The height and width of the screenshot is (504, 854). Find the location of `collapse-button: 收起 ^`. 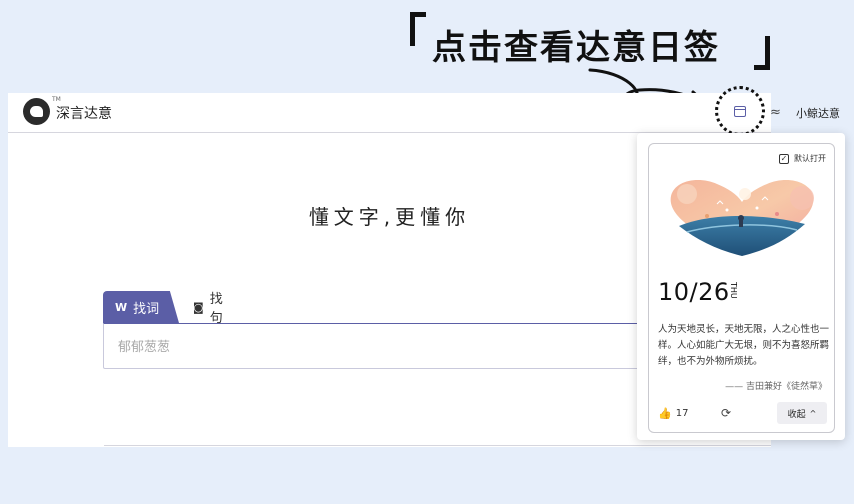

collapse-button: 收起 ^ is located at coordinates (802, 413).